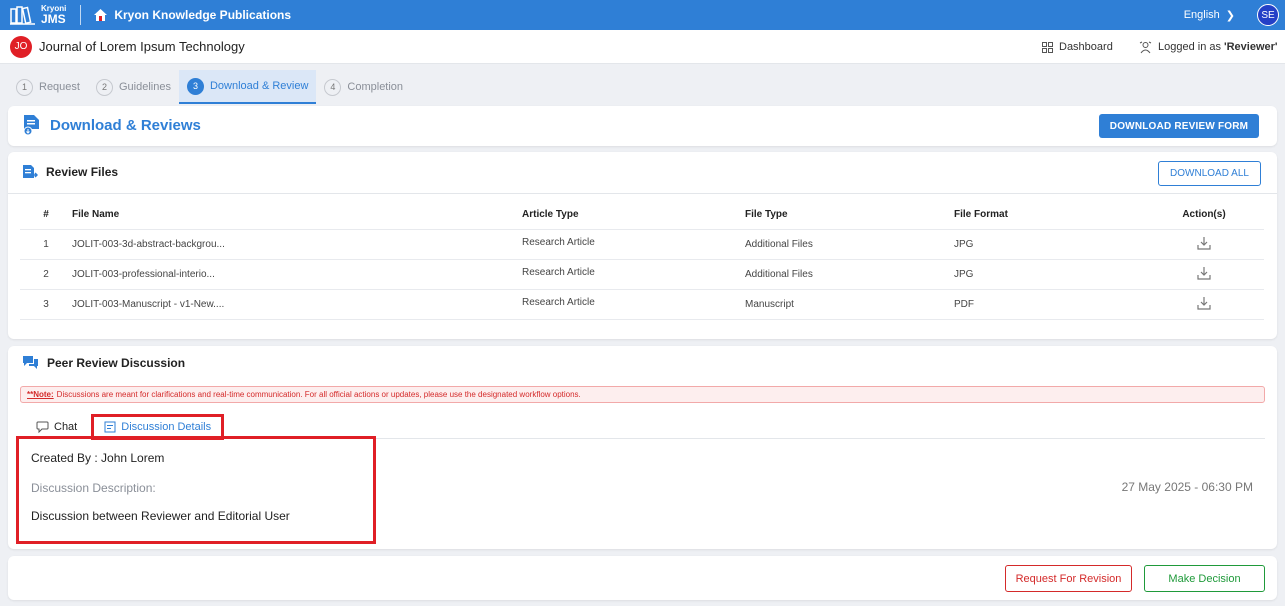  I want to click on column-header: Article Type, so click(633, 215).